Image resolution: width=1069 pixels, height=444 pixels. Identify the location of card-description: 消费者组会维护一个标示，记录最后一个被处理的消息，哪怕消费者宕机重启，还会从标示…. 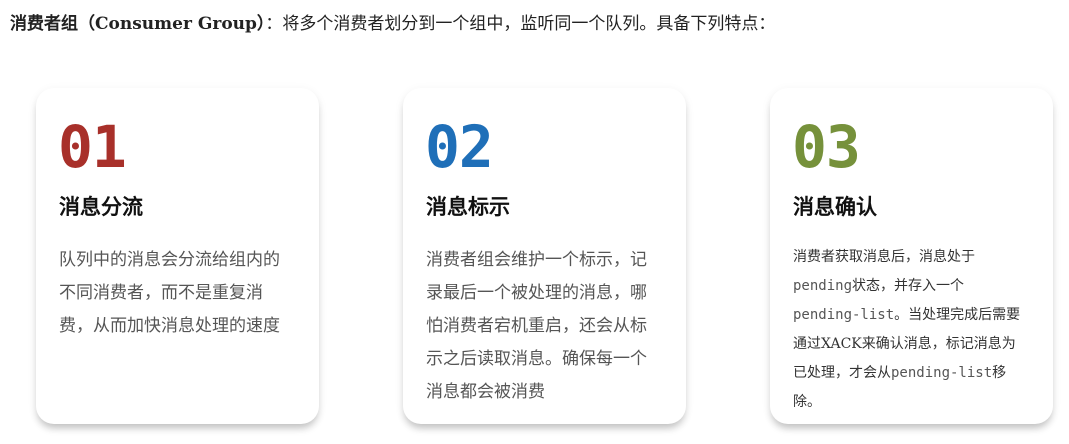
(536, 326).